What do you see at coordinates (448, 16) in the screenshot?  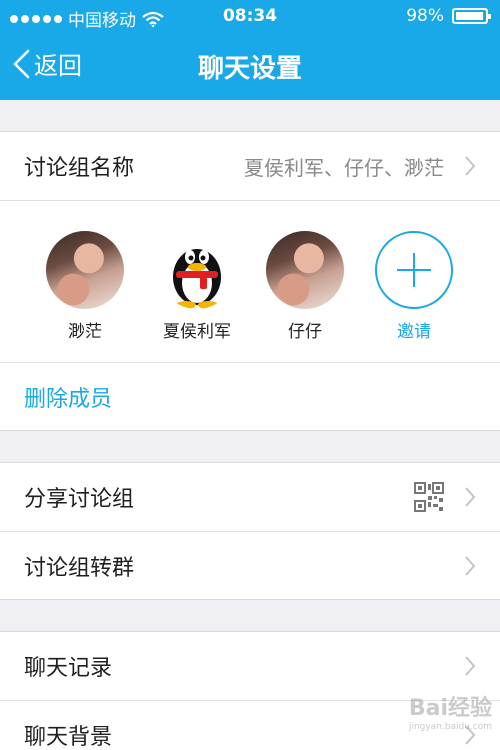 I see `status-right: 98%` at bounding box center [448, 16].